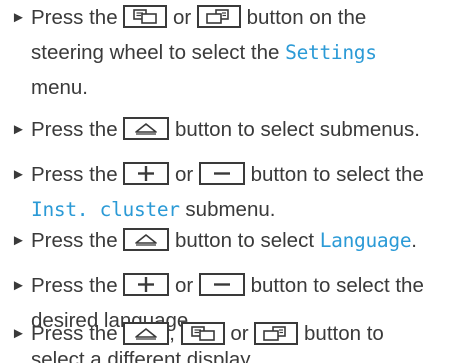  I want to click on line: menu., so click(239, 87).